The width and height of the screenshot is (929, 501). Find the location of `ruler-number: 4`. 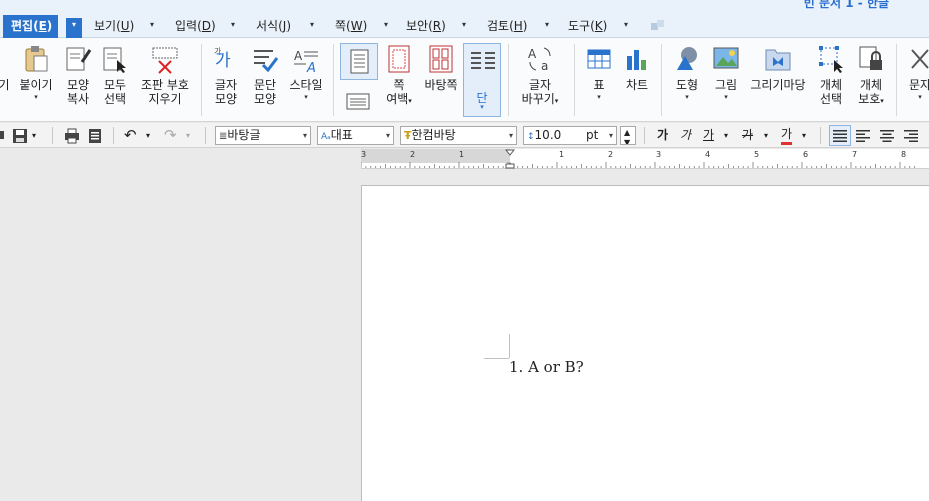

ruler-number: 4 is located at coordinates (708, 154).